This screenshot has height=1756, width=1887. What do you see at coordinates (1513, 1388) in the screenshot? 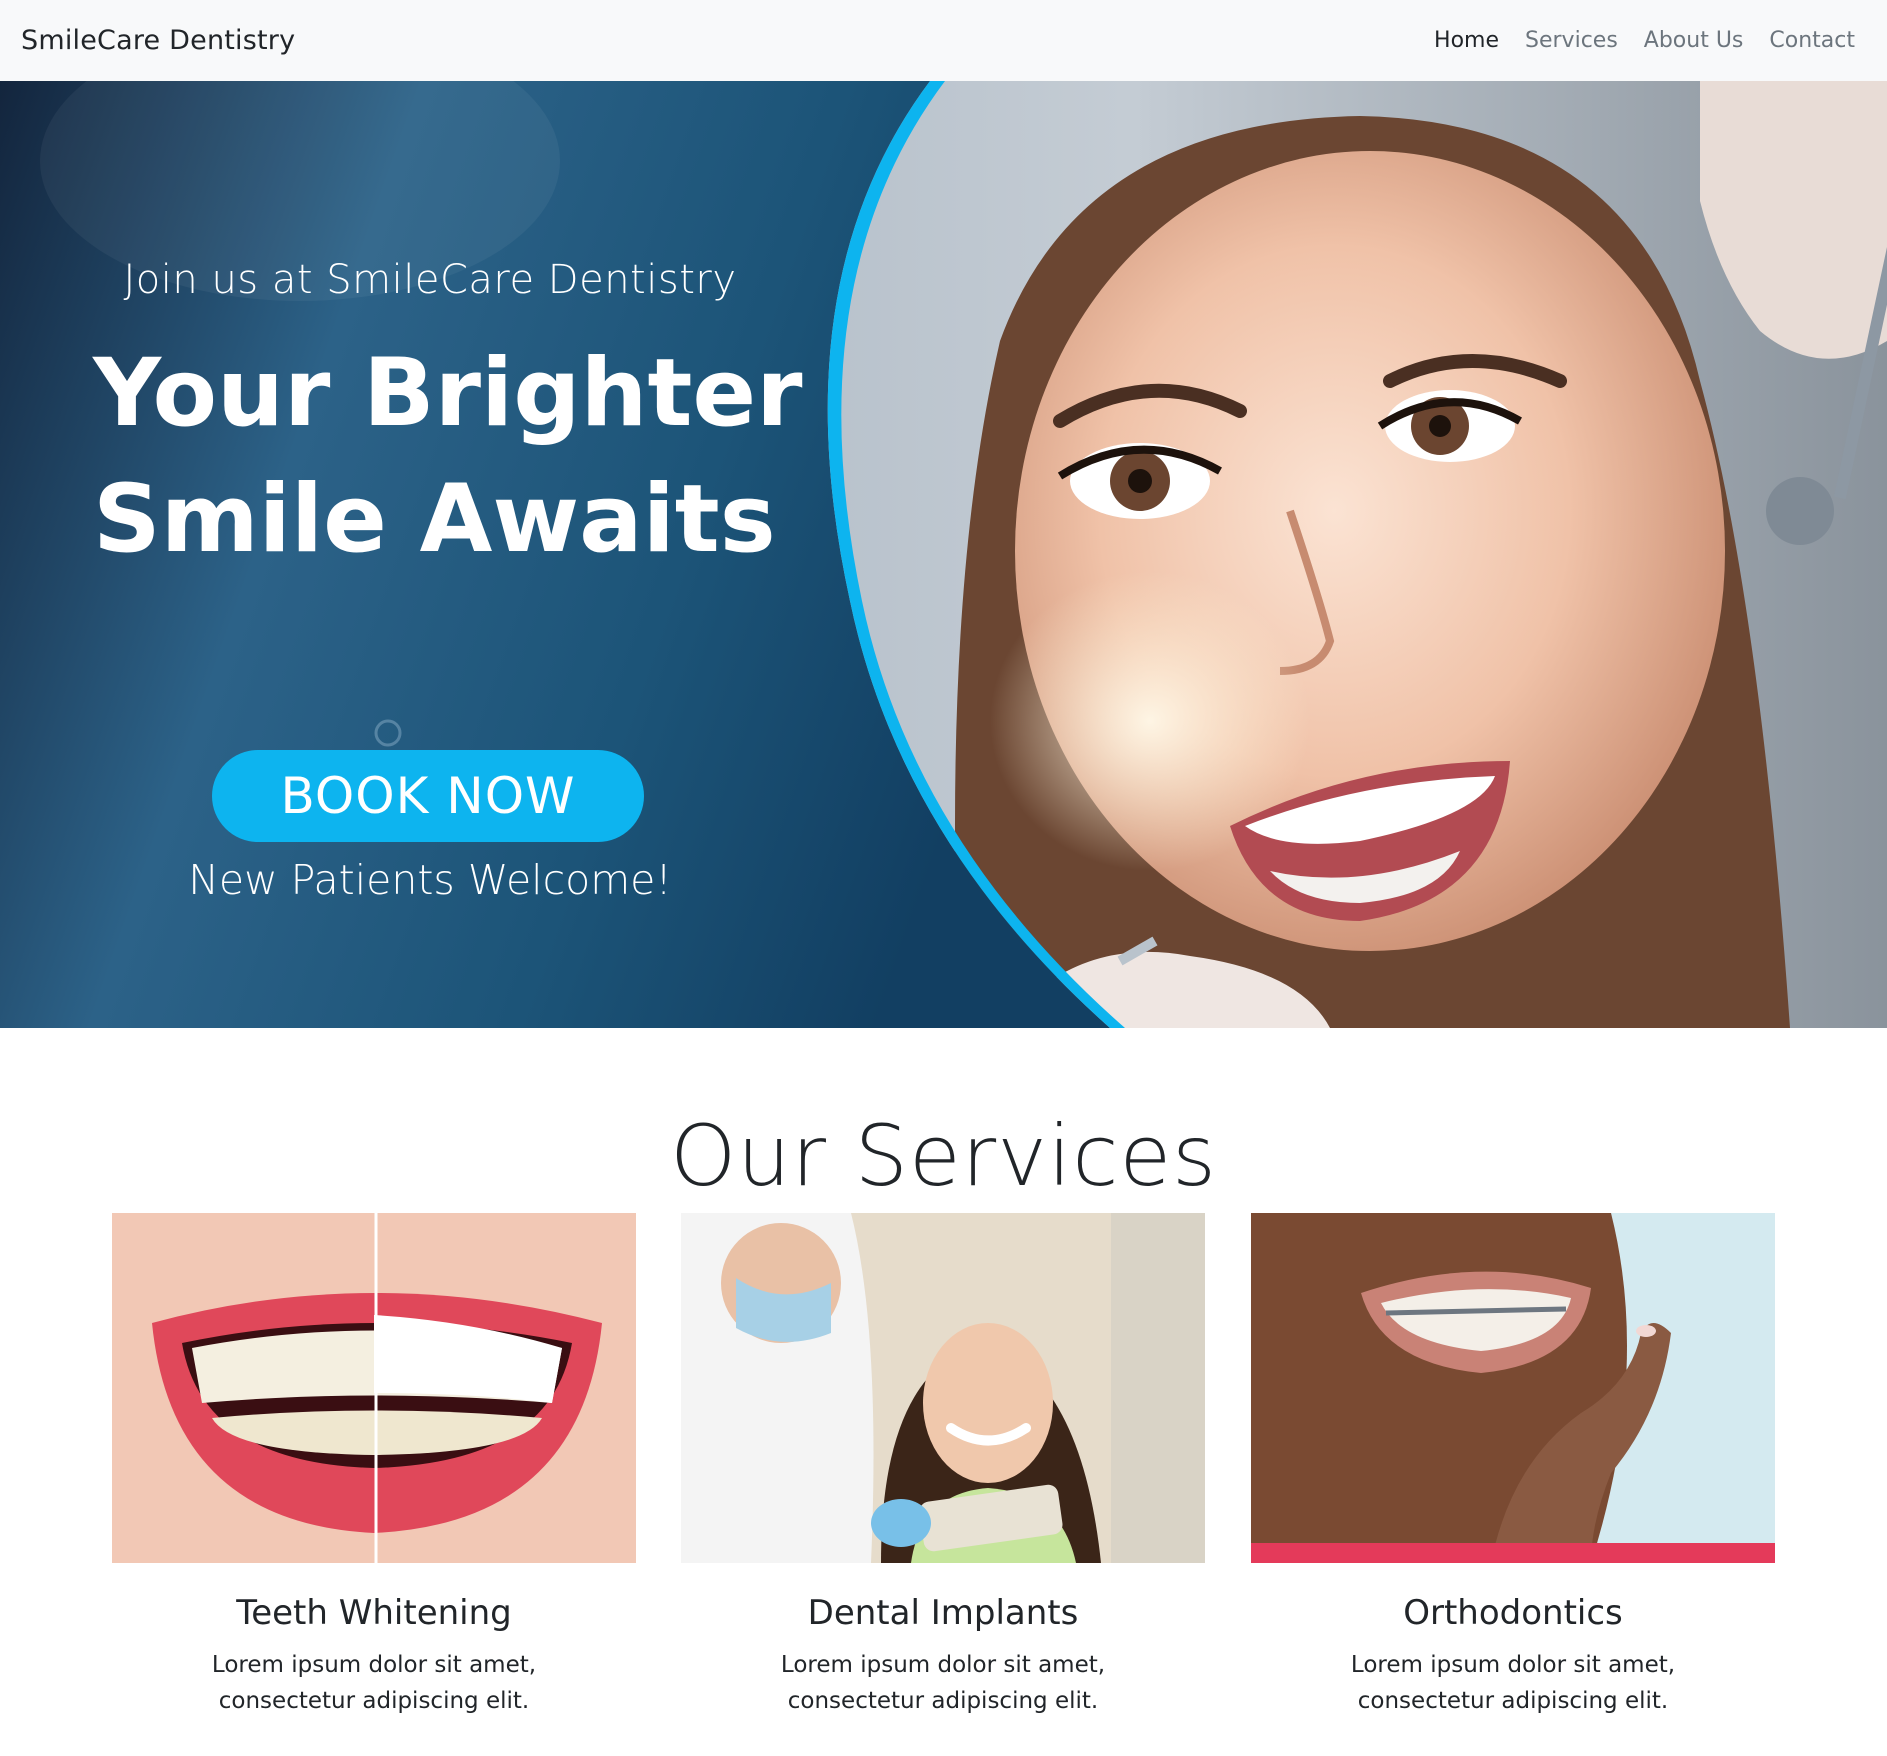
I see `orthodontics-image` at bounding box center [1513, 1388].